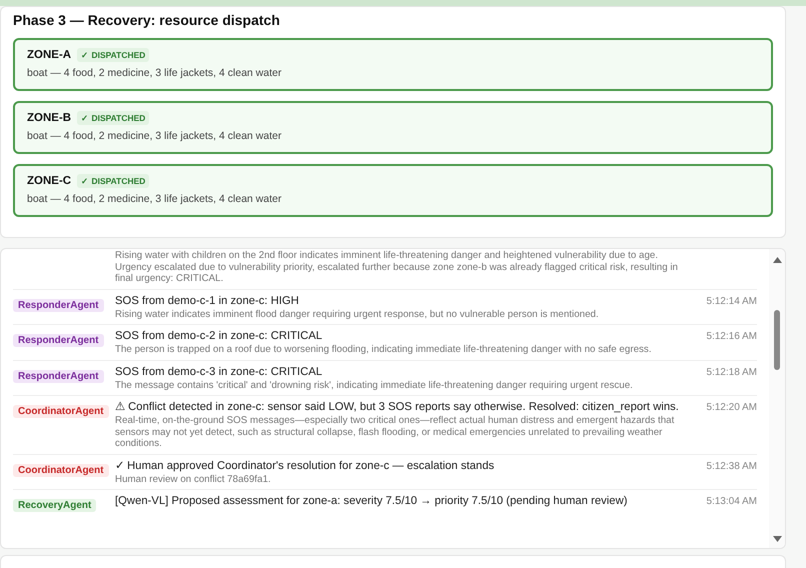  Describe the element at coordinates (219, 336) in the screenshot. I see `log-title: SOS from demo-c-2 in zone-c: CRITICAL` at that location.